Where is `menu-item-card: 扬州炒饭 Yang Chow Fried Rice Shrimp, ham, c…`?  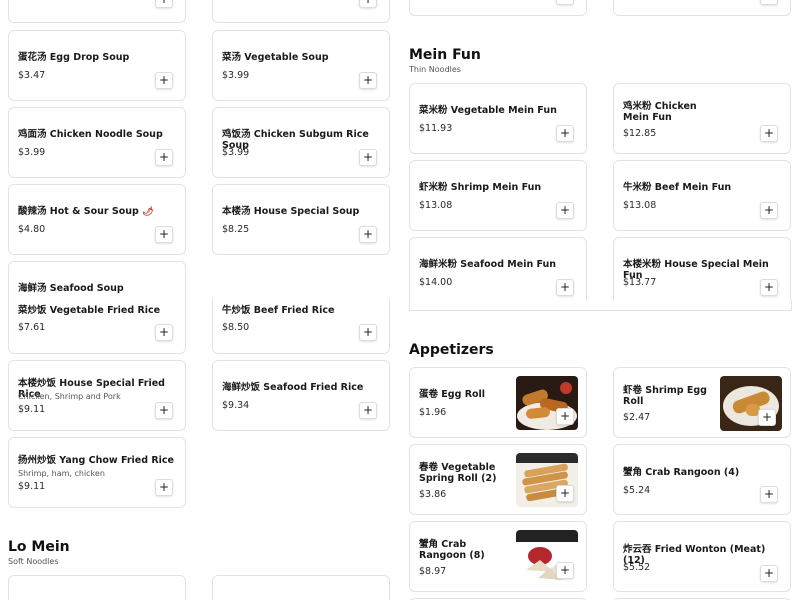
menu-item-card: 扬州炒饭 Yang Chow Fried Rice Shrimp, ham, c… is located at coordinates (97, 472).